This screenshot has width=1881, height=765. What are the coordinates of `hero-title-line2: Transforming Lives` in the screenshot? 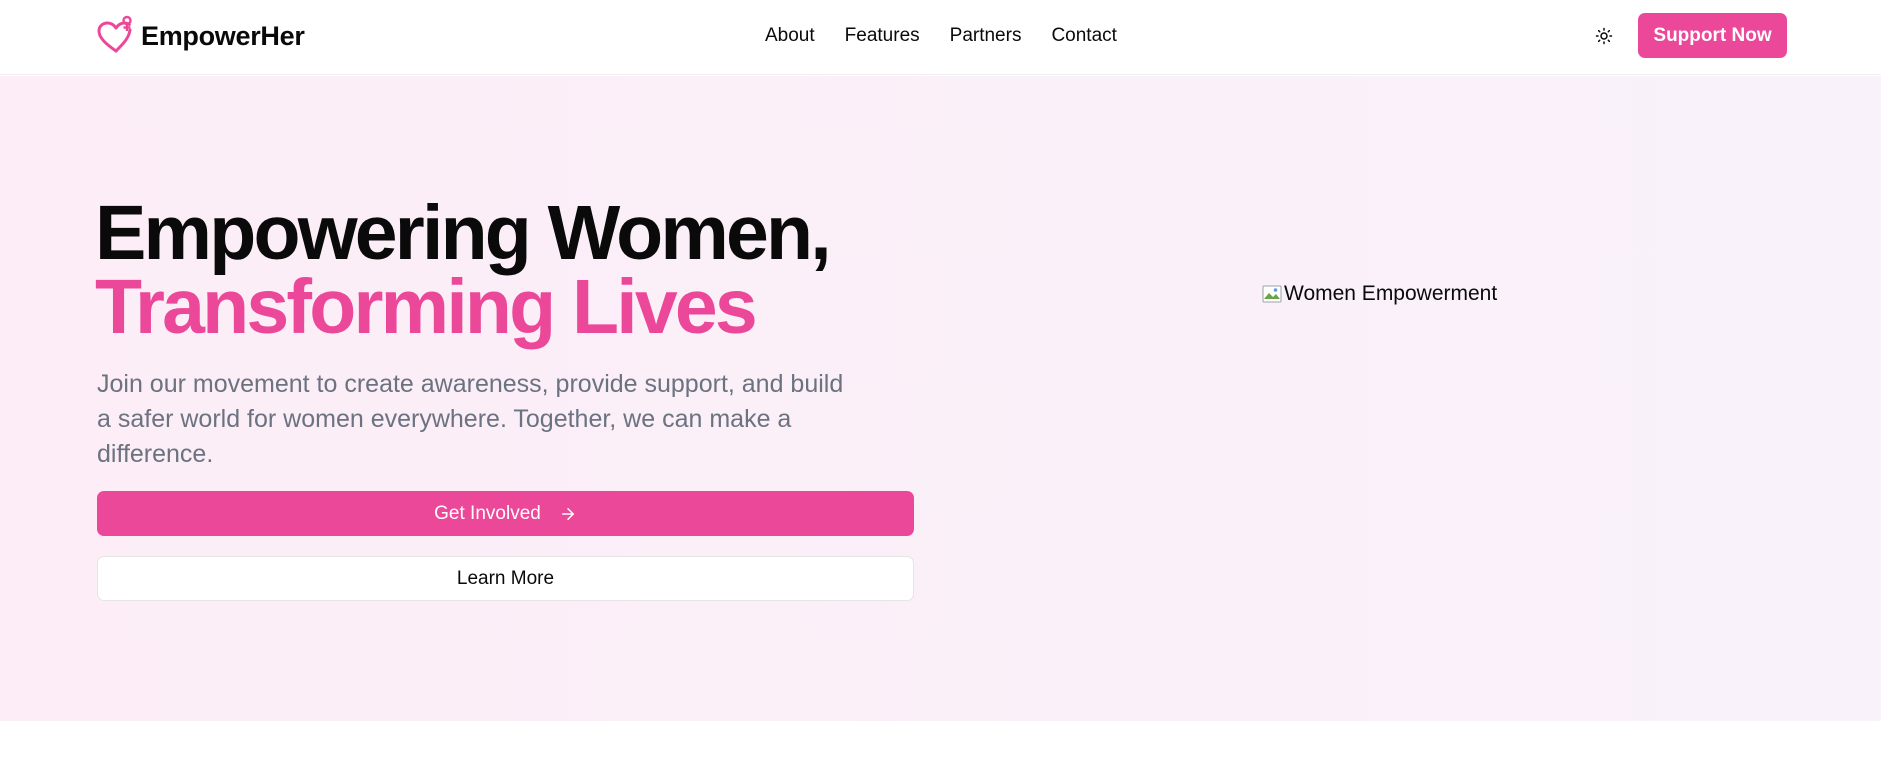 It's located at (426, 307).